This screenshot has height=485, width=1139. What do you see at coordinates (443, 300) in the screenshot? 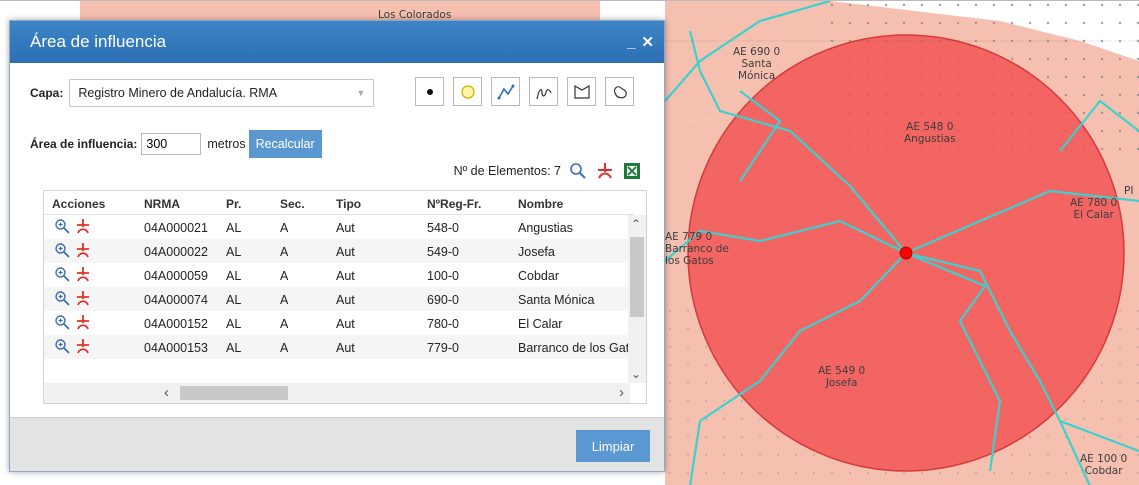
I see `cell-reg: 690-0` at bounding box center [443, 300].